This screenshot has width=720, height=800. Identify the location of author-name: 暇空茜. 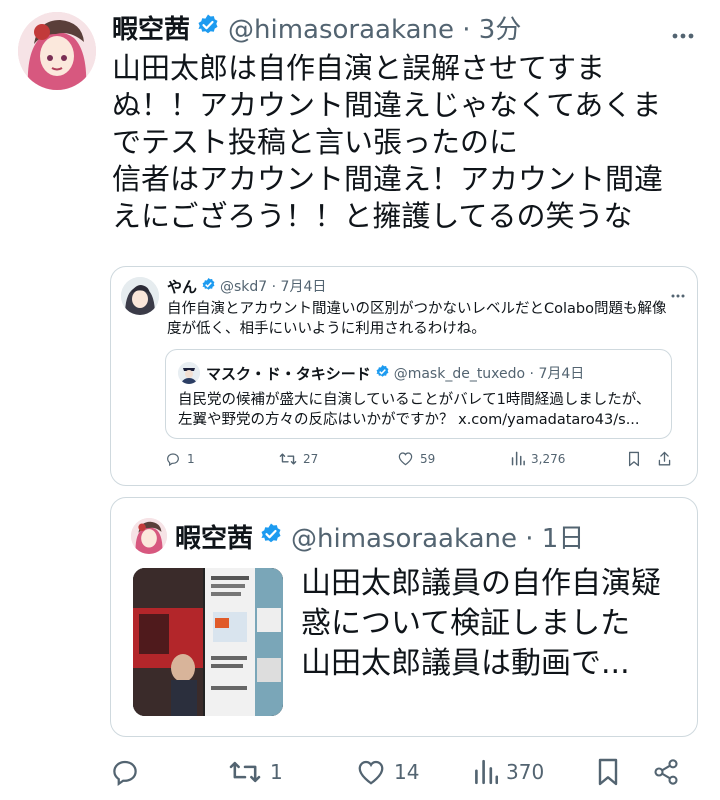
(151, 27).